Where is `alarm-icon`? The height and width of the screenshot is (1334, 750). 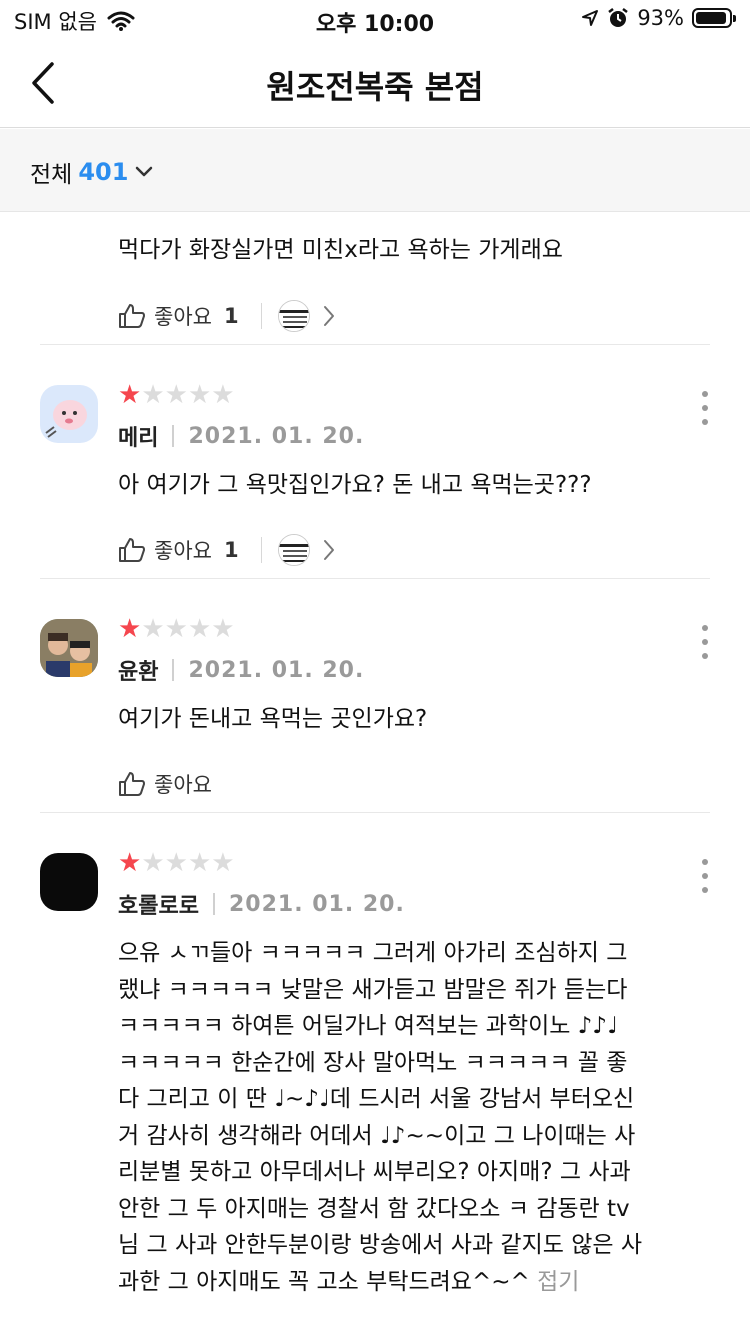
alarm-icon is located at coordinates (618, 17).